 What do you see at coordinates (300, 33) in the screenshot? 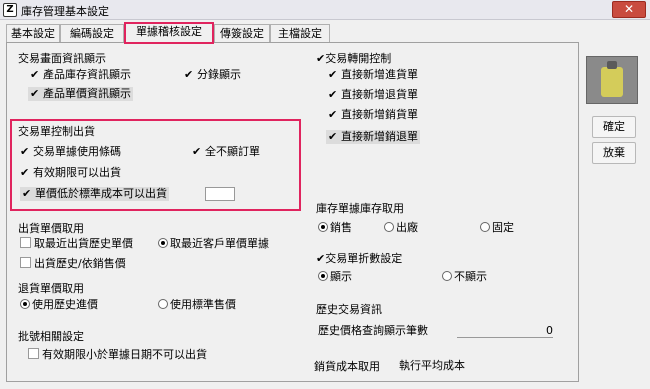
I see `tab-master: 主檔設定` at bounding box center [300, 33].